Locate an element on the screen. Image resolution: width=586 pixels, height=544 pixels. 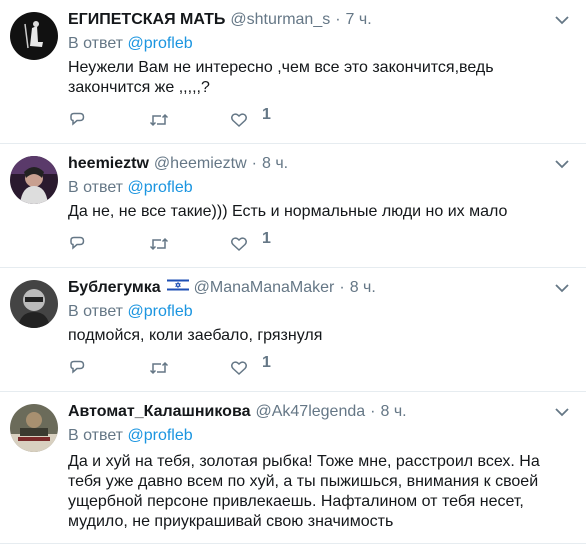
user-handle: @ManaManaMaker is located at coordinates (264, 288).